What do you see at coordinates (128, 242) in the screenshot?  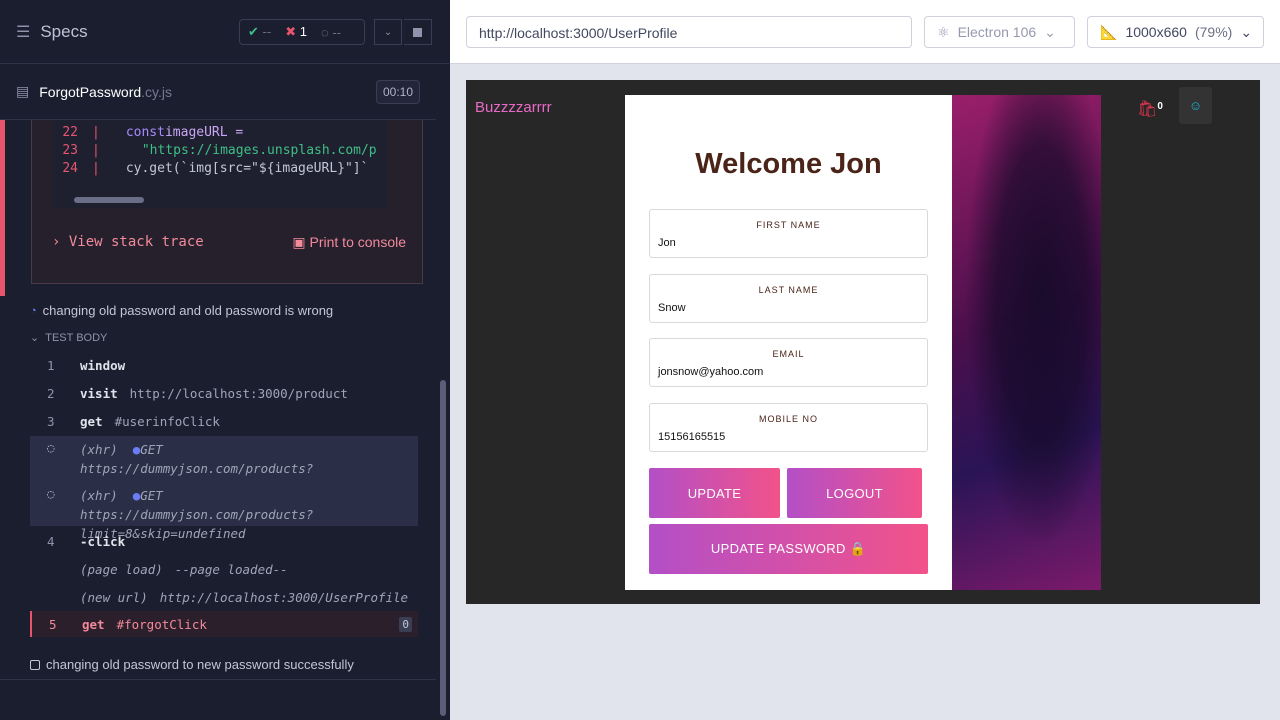 I see `view-stack-trace-button: › View stack trace` at bounding box center [128, 242].